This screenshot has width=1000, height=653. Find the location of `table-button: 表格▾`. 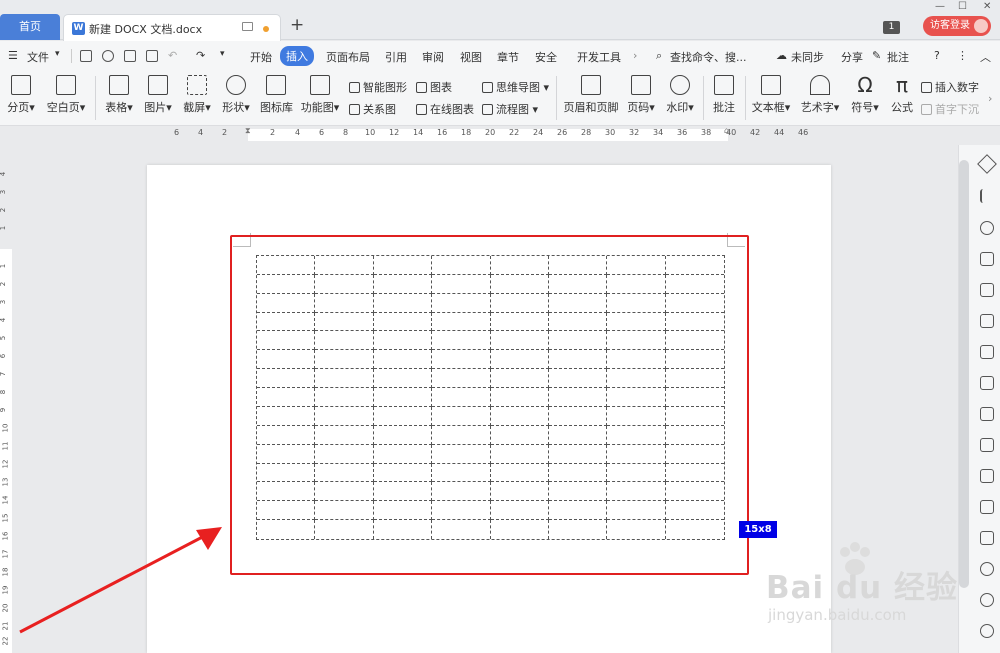

table-button: 表格▾ is located at coordinates (119, 92).